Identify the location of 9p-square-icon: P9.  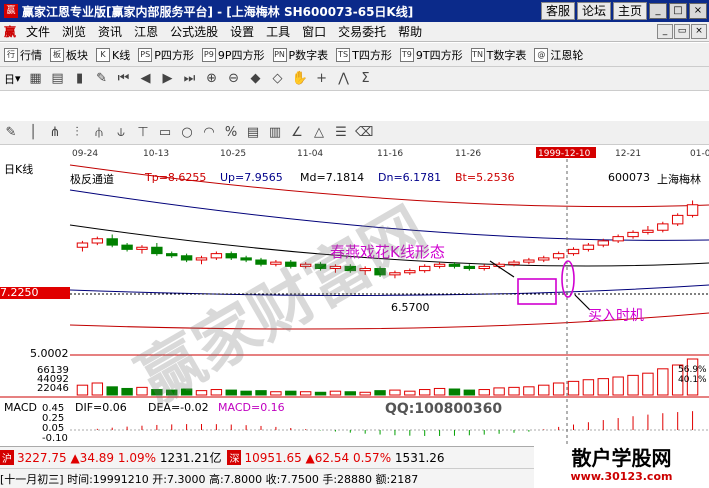
(208, 54).